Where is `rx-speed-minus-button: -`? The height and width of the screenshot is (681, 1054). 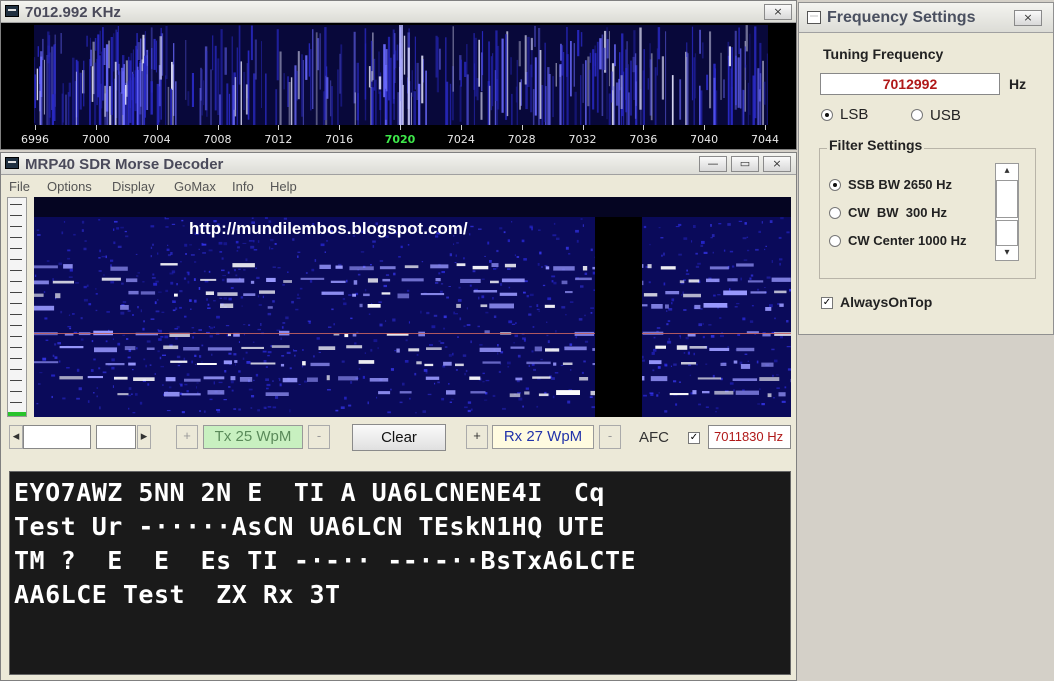
rx-speed-minus-button: - is located at coordinates (610, 437).